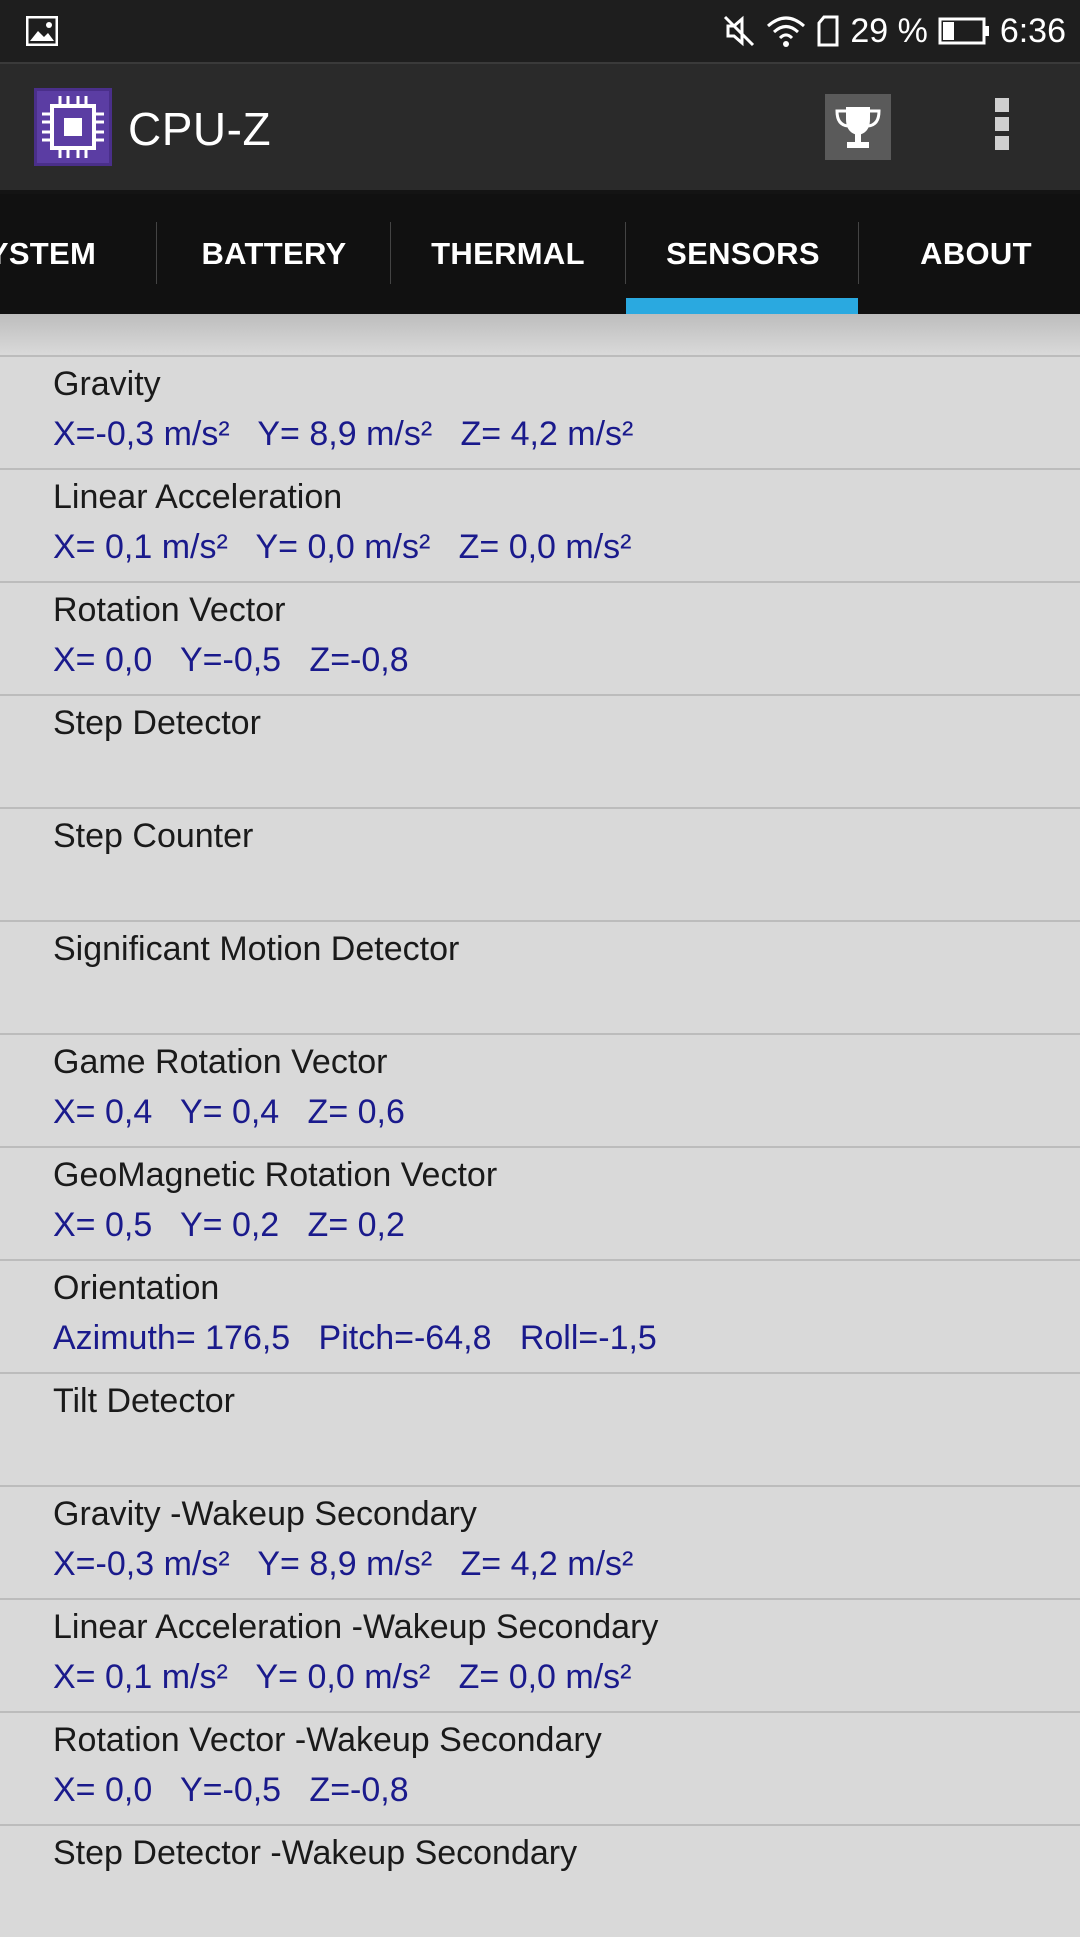  Describe the element at coordinates (1032, 30) in the screenshot. I see `clock: 6:36` at that location.